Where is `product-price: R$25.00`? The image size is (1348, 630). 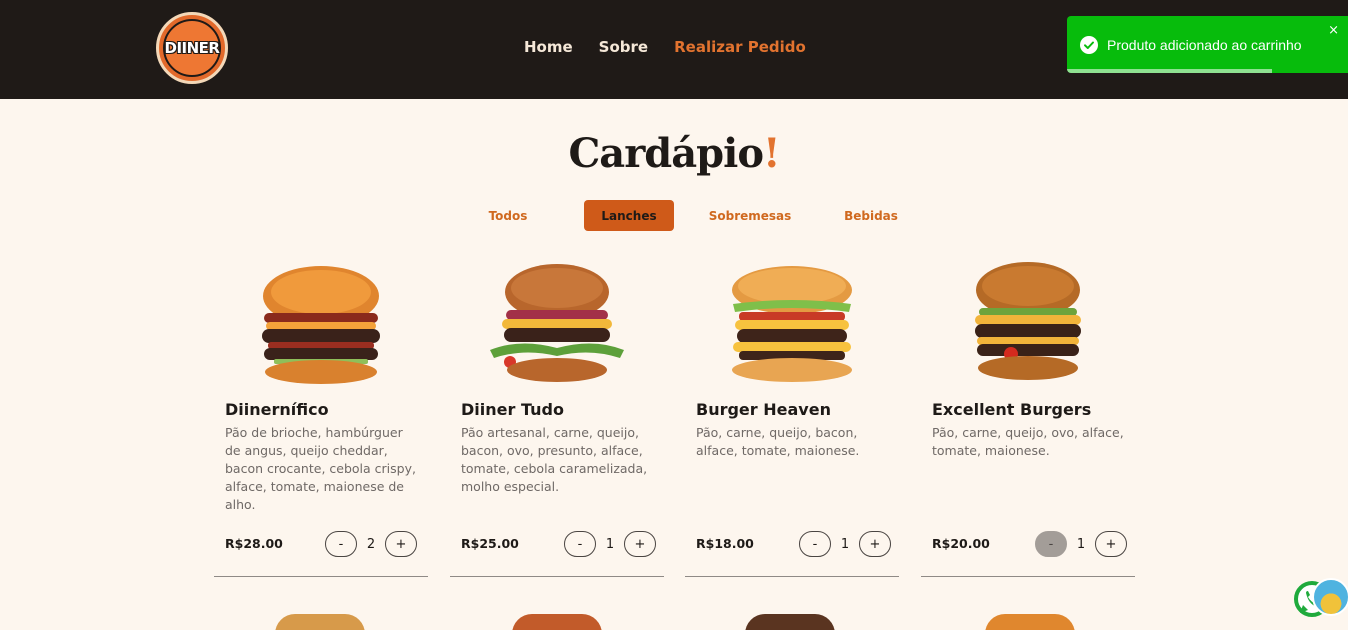 product-price: R$25.00 is located at coordinates (490, 543).